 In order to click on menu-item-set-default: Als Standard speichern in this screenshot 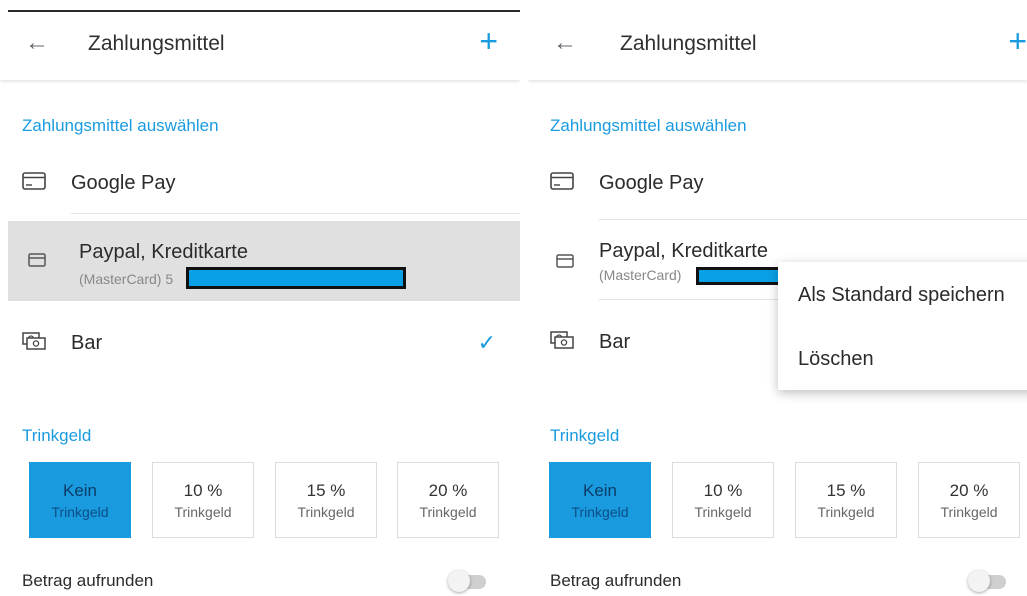, I will do `click(901, 295)`.